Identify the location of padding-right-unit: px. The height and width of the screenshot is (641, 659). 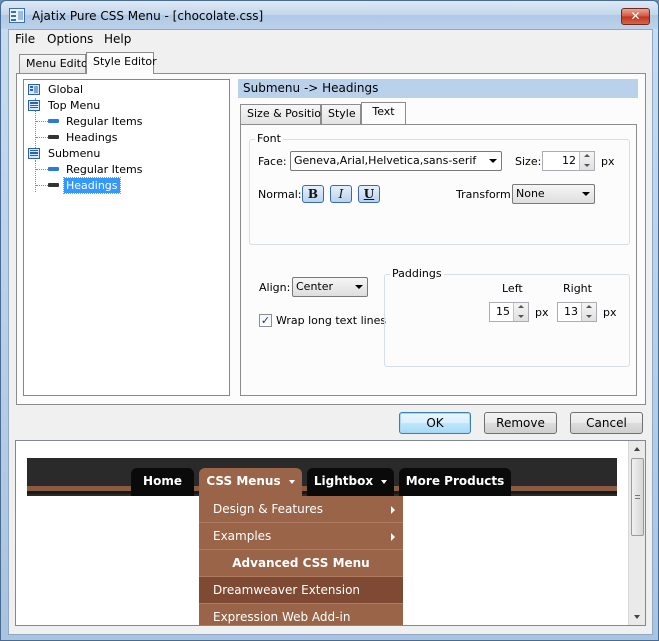
(610, 312).